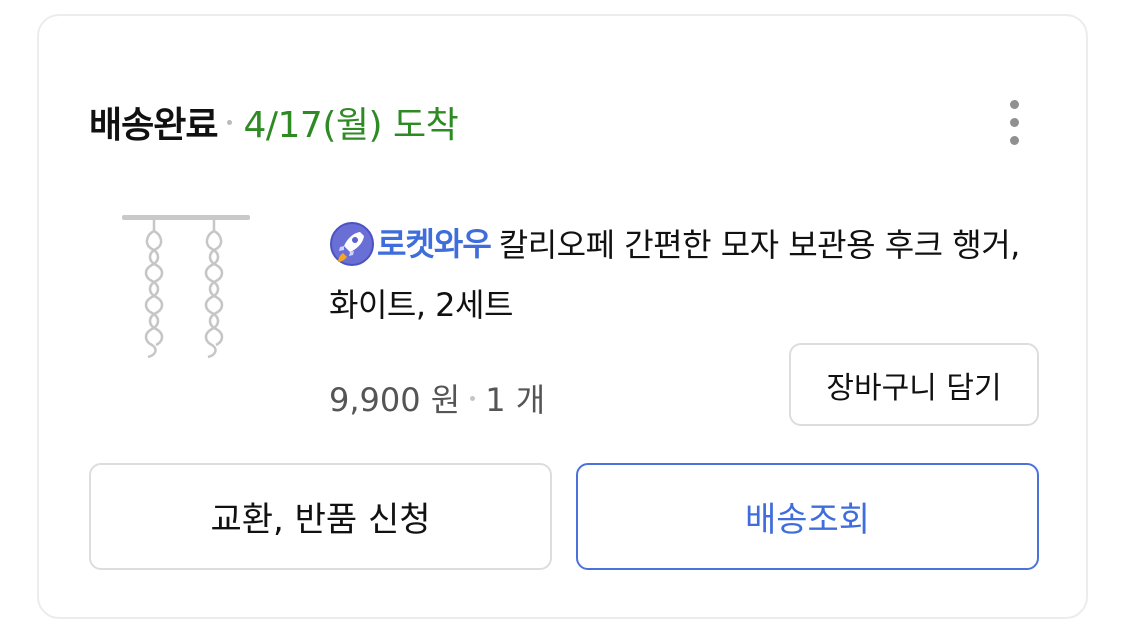 The image size is (1125, 633). What do you see at coordinates (186, 287) in the screenshot?
I see `hook-hanger-image` at bounding box center [186, 287].